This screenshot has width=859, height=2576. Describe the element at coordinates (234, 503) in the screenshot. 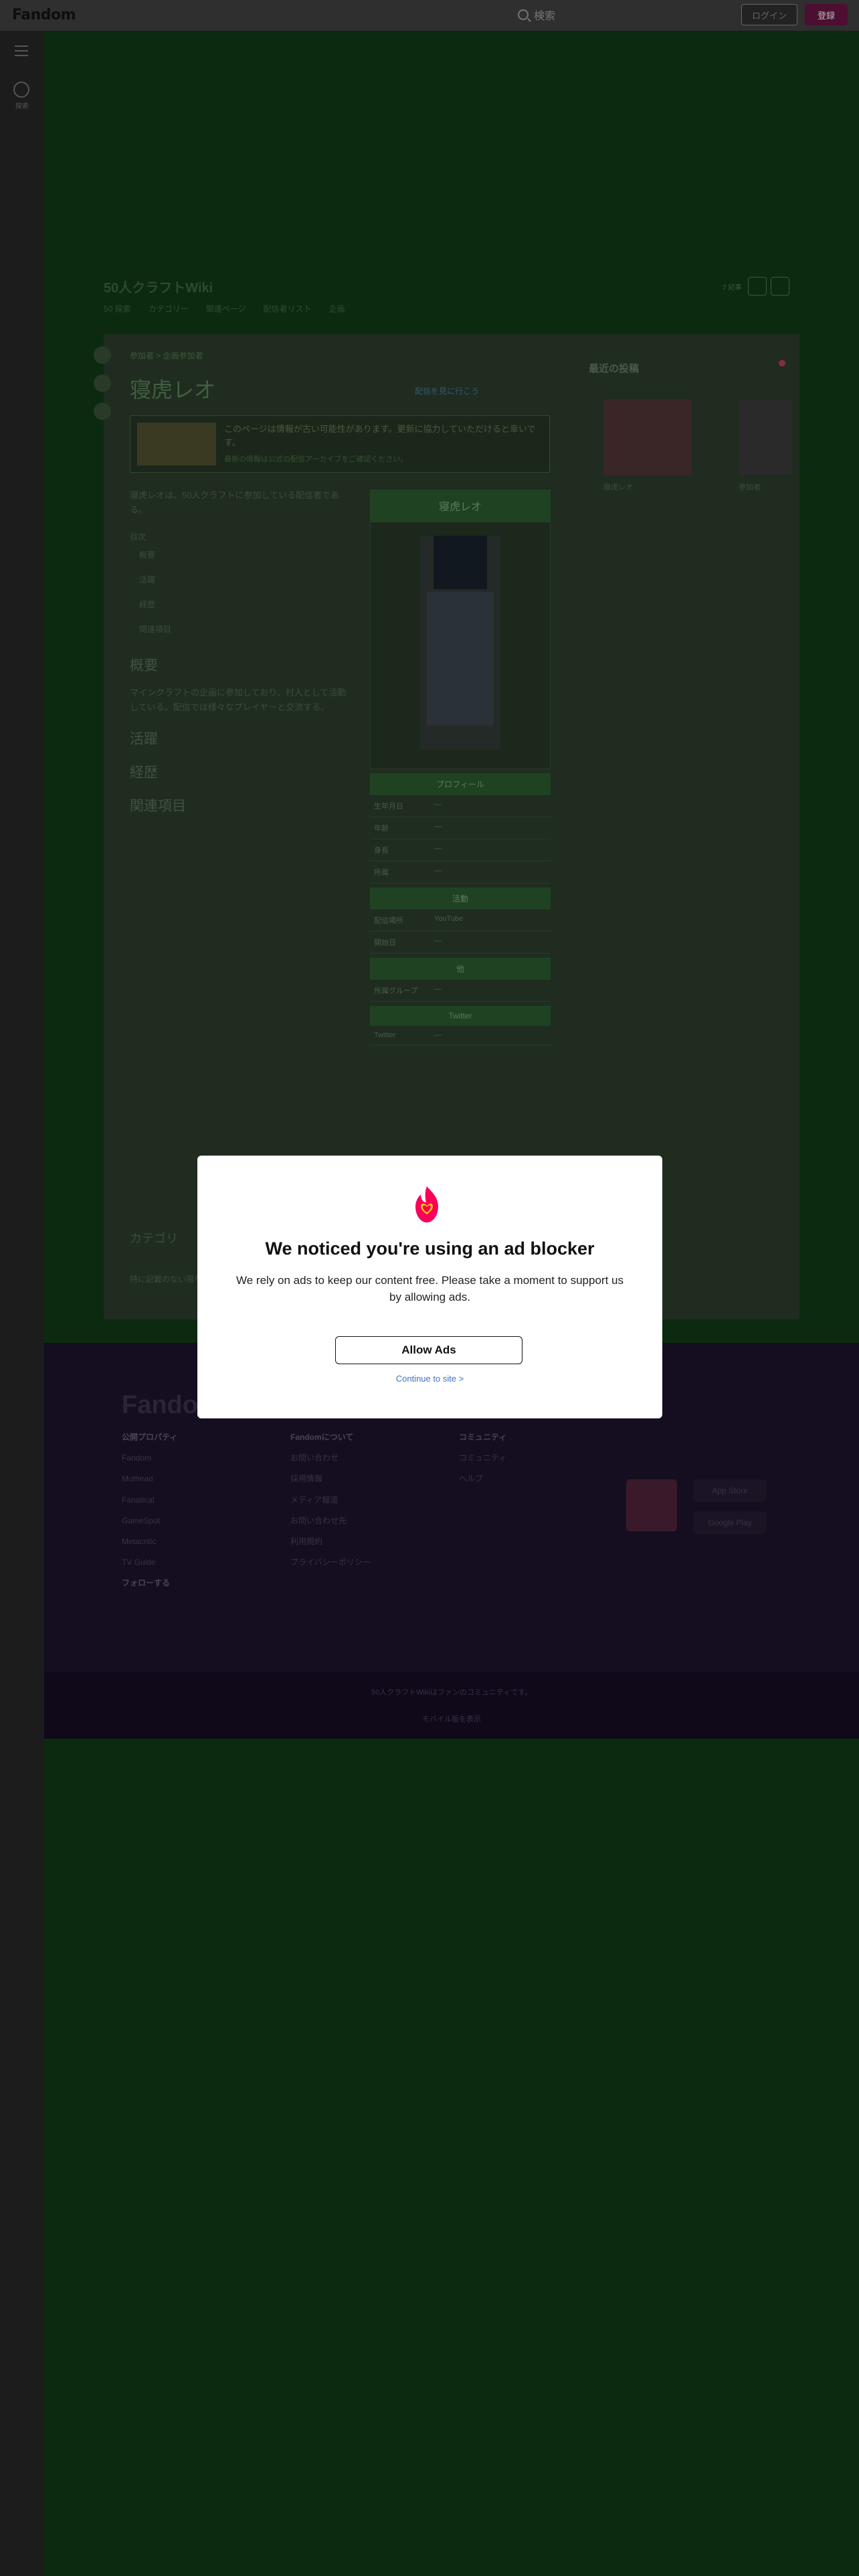

I see `intro-paragraph: 寝虎レオは、50人クラフトに参加している配信者である。` at that location.